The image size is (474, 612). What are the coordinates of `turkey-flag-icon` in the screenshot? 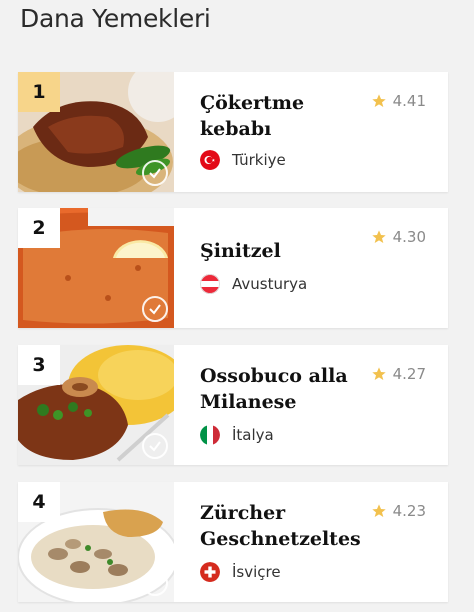 It's located at (210, 160).